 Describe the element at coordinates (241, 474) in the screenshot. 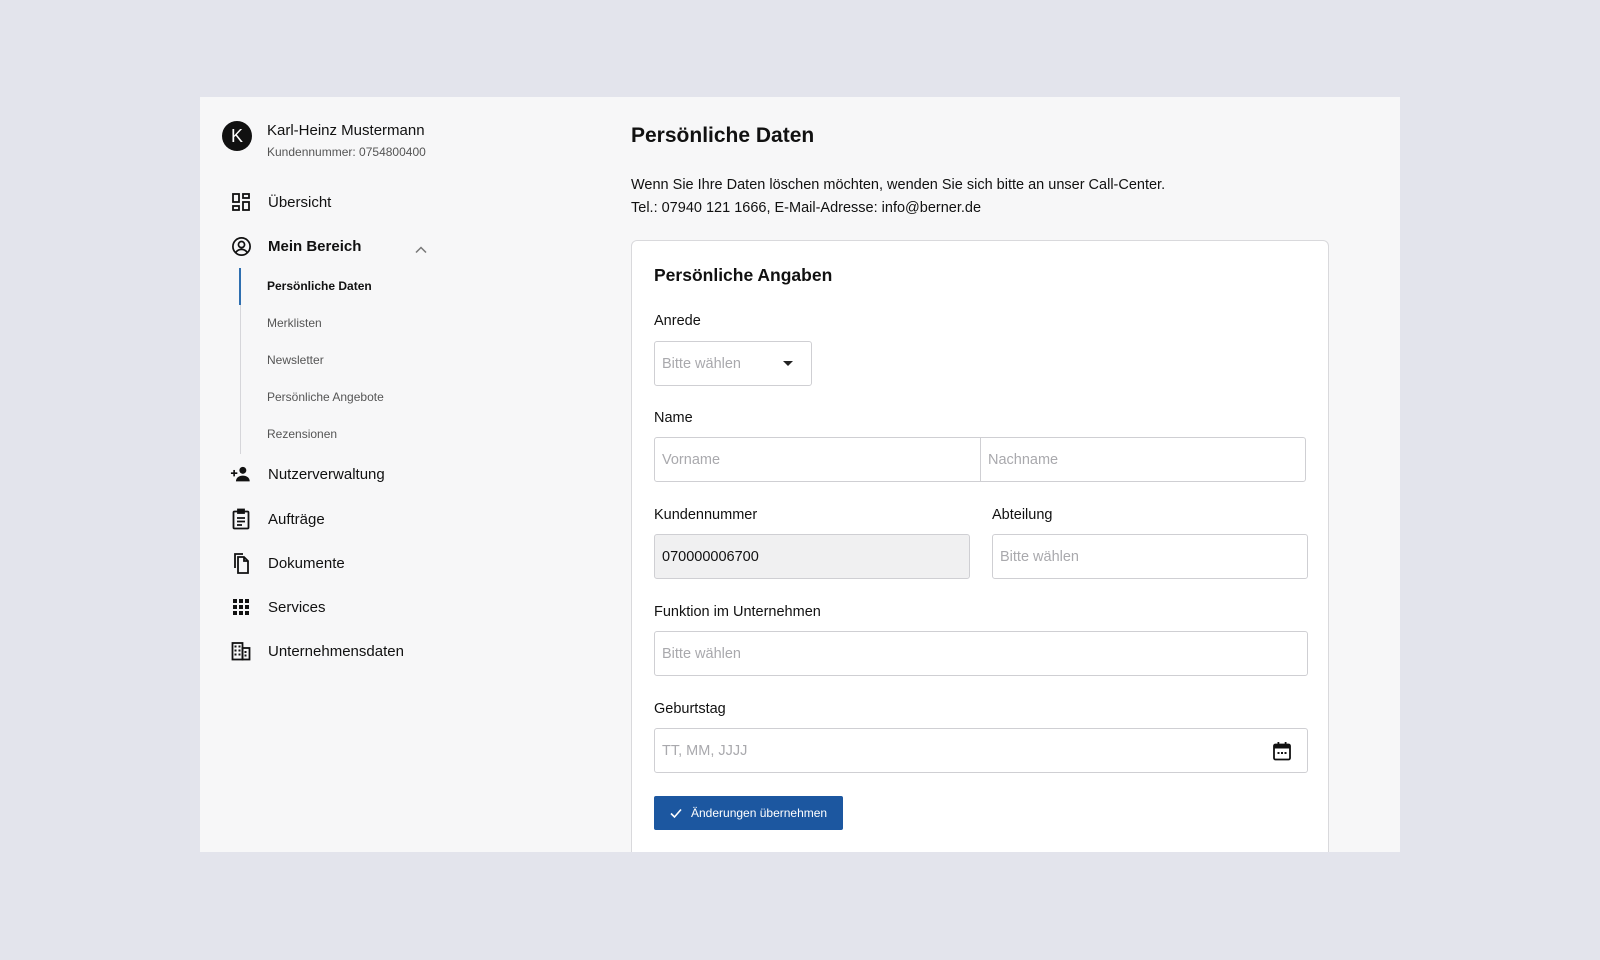

I see `person-add-icon` at that location.